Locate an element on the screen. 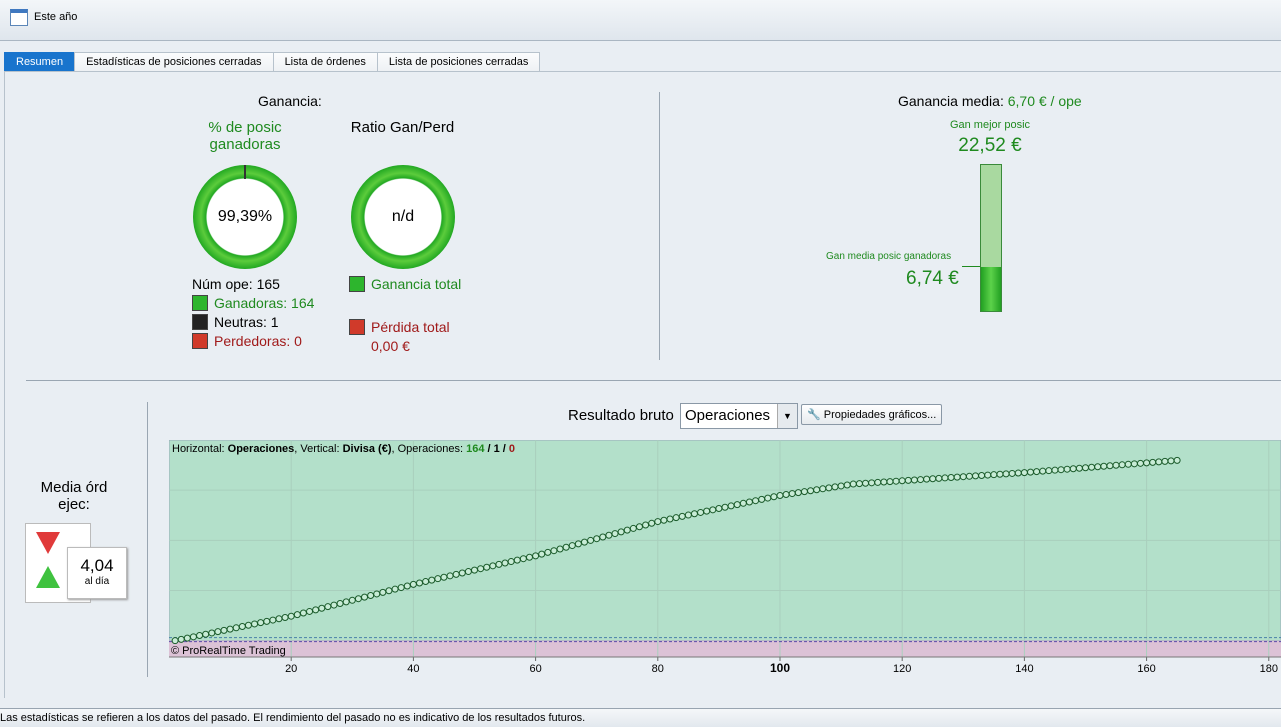 The image size is (1281, 727). legend-winners: Ganadoras: 164 is located at coordinates (253, 303).